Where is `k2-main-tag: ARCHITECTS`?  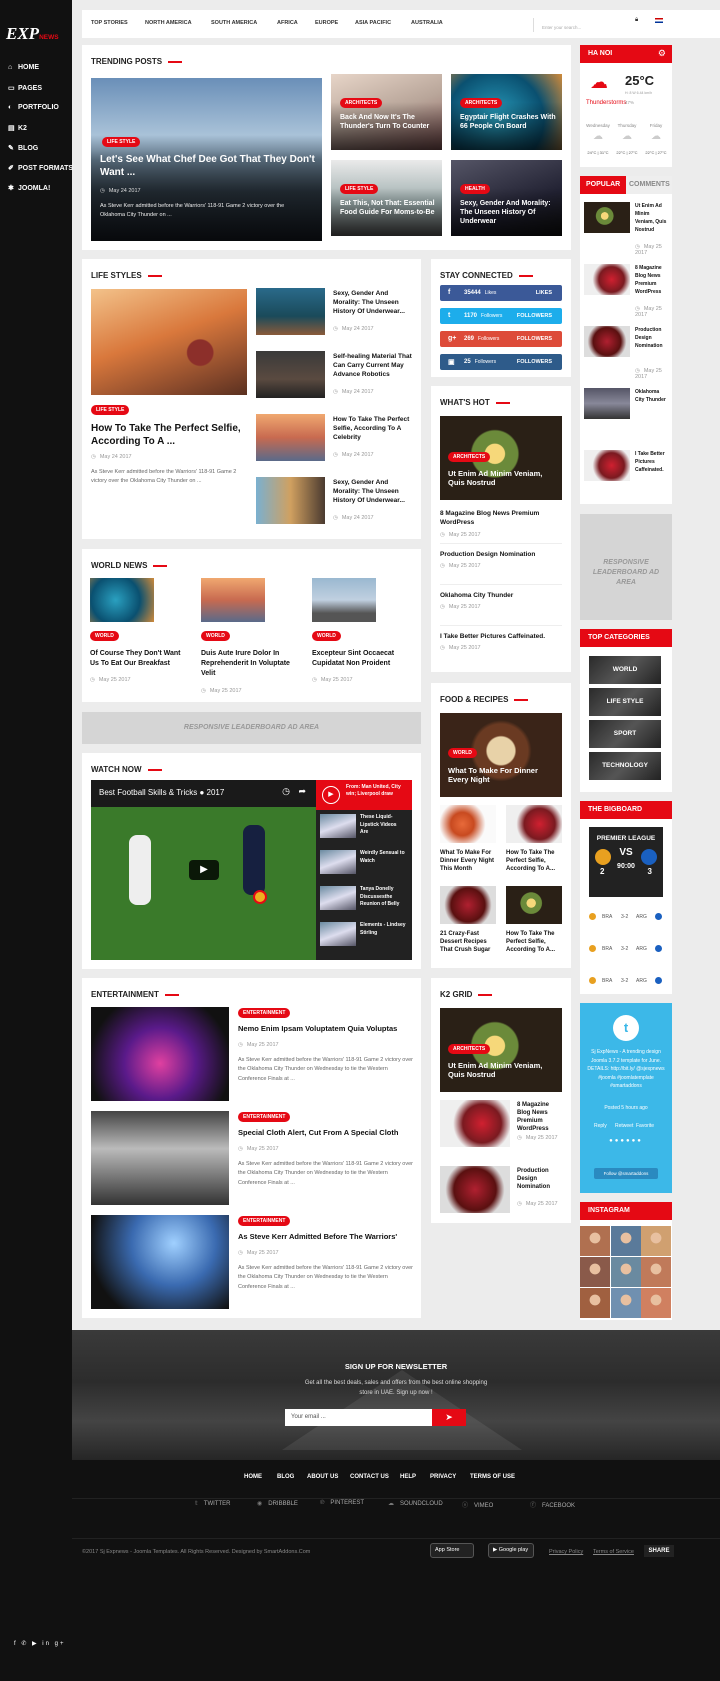 k2-main-tag: ARCHITECTS is located at coordinates (469, 1049).